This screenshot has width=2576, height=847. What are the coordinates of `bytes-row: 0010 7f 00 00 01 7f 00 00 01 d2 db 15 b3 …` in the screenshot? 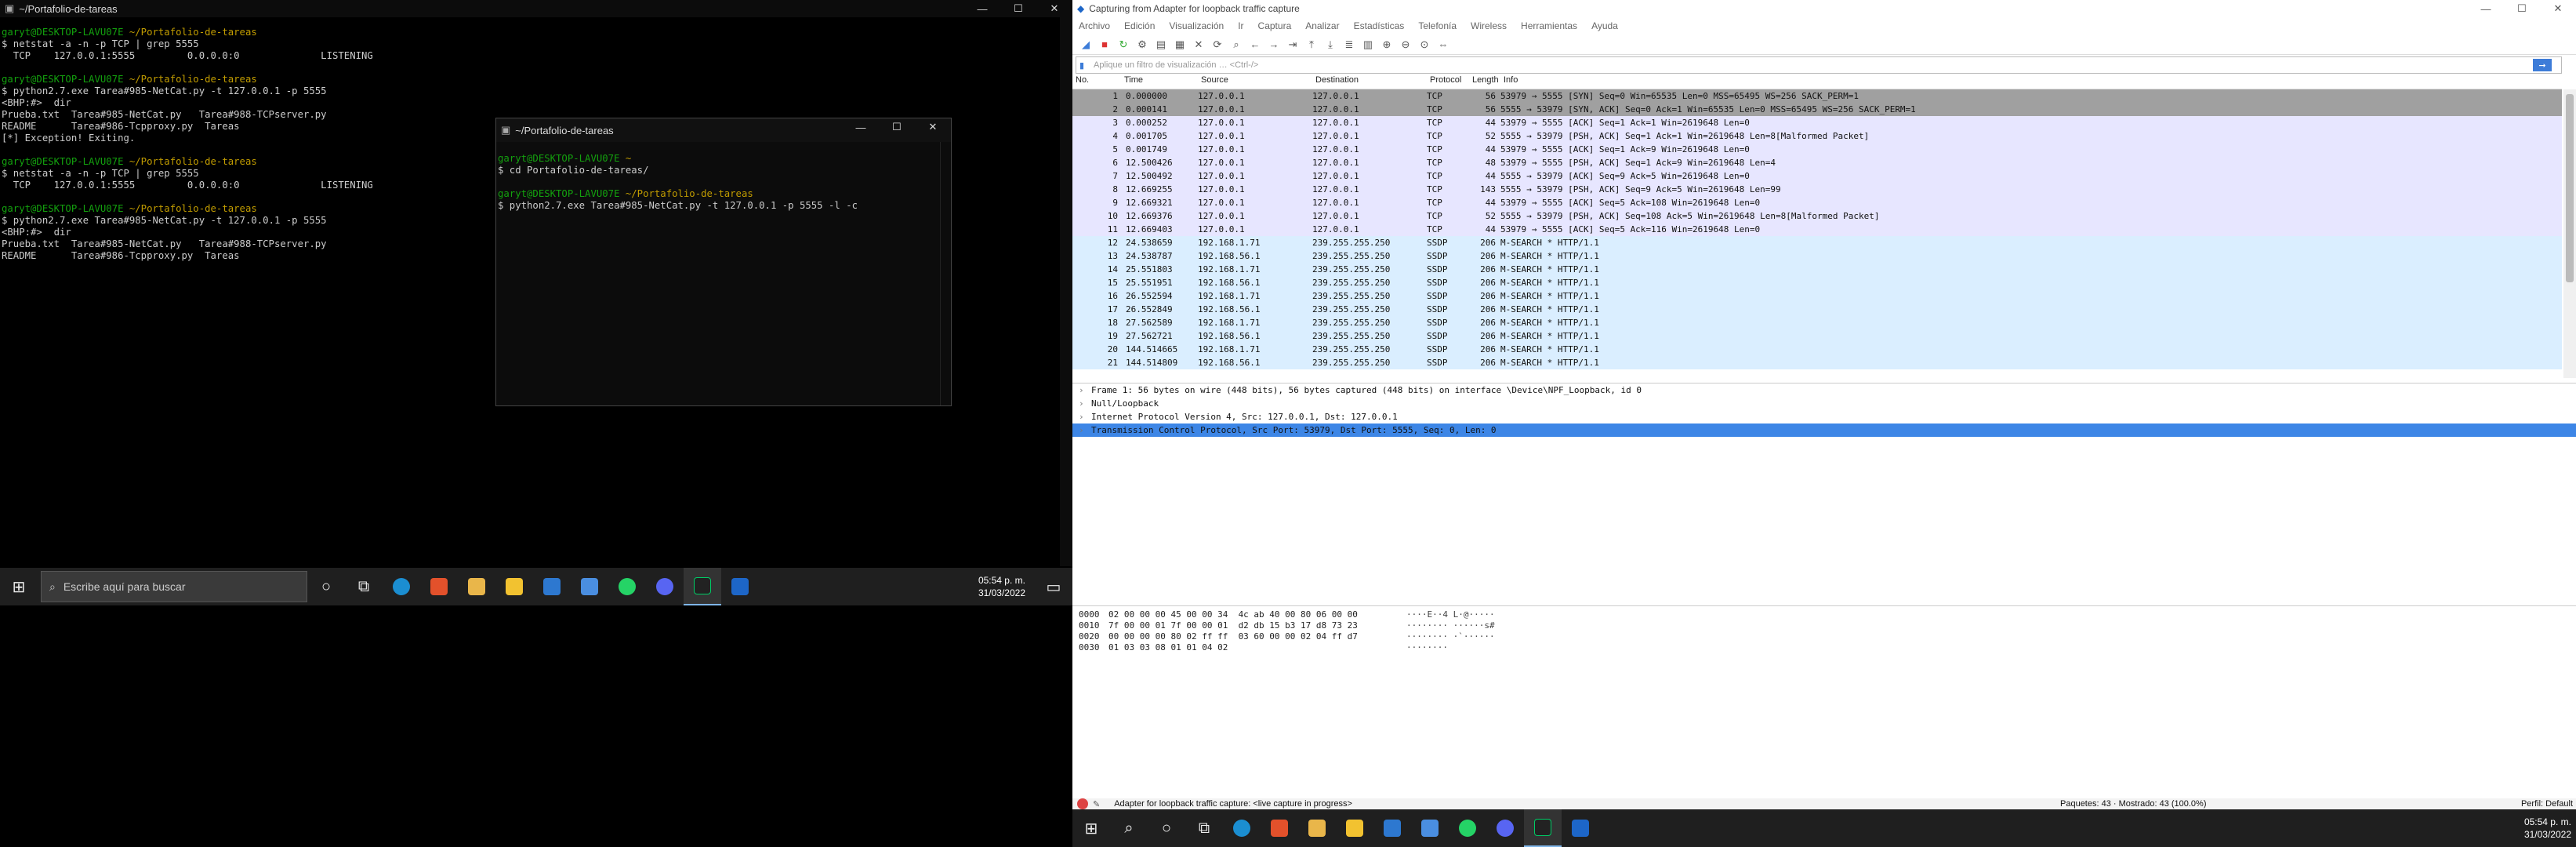 It's located at (1824, 625).